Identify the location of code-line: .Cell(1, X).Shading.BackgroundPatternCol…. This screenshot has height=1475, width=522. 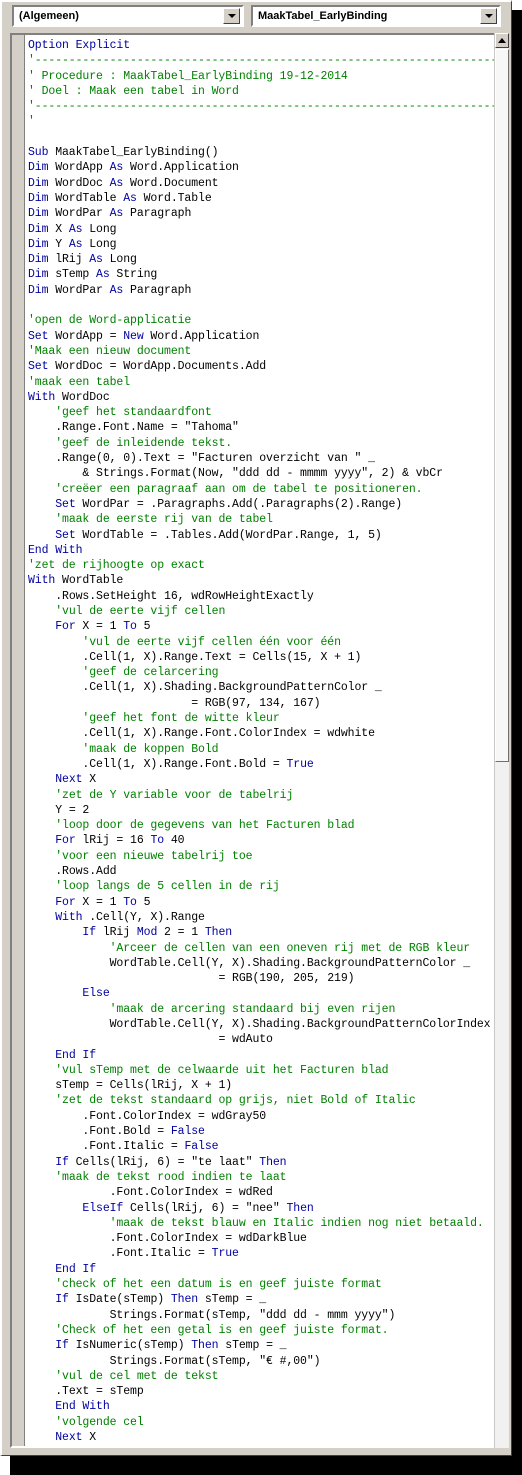
(254, 687).